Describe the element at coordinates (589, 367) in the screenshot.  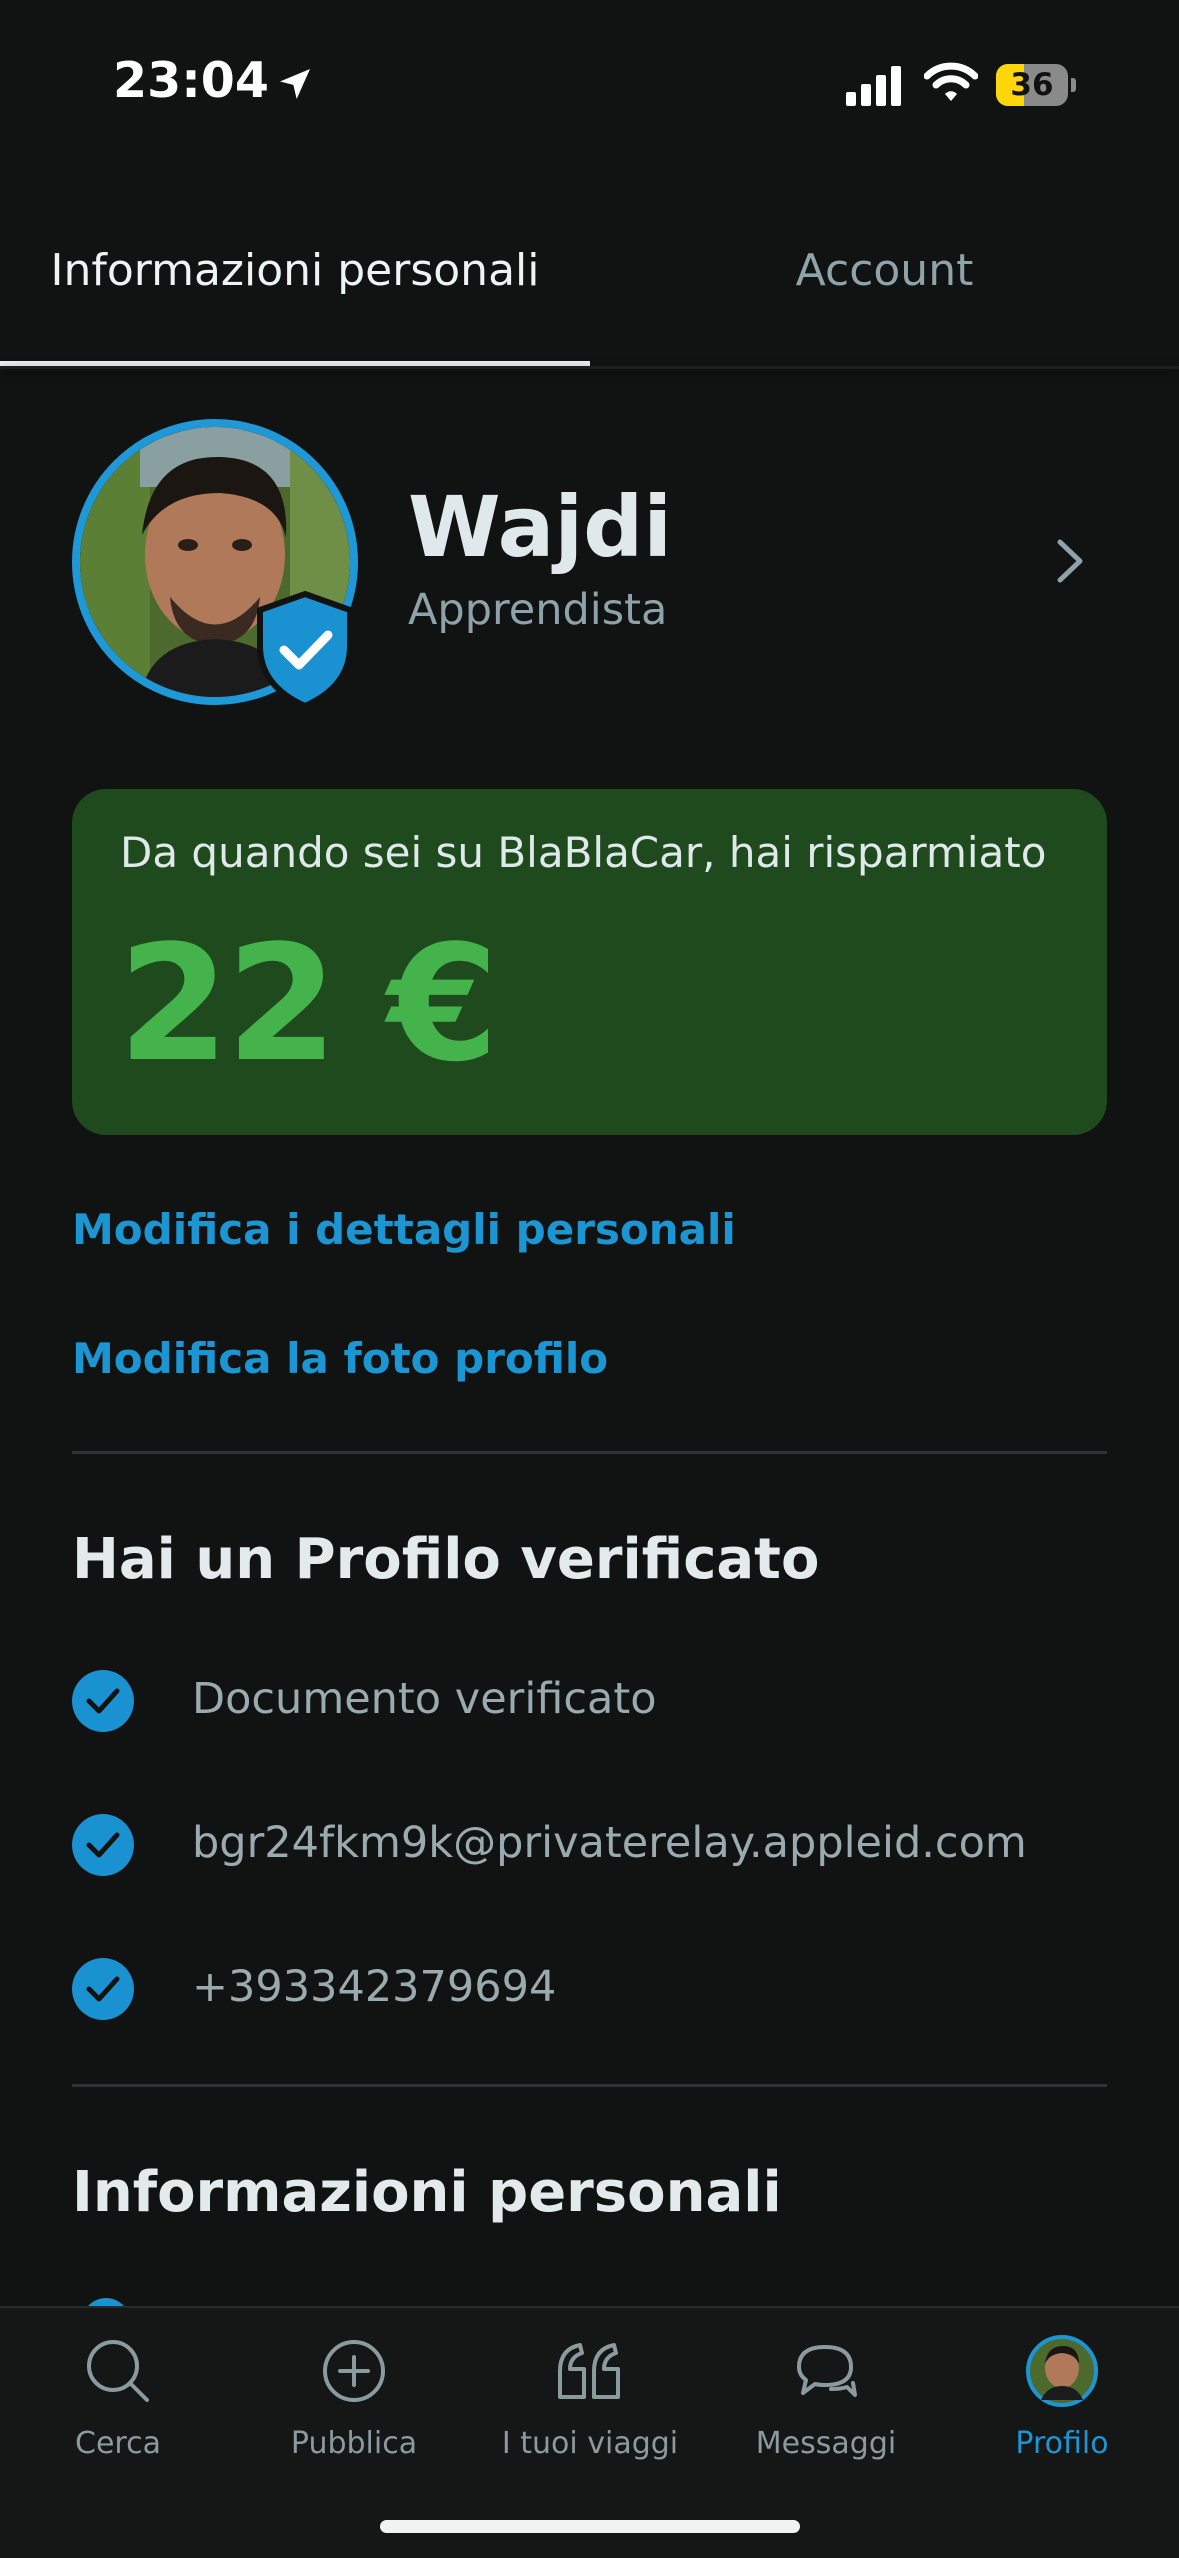
I see `tab-bar-divider` at that location.